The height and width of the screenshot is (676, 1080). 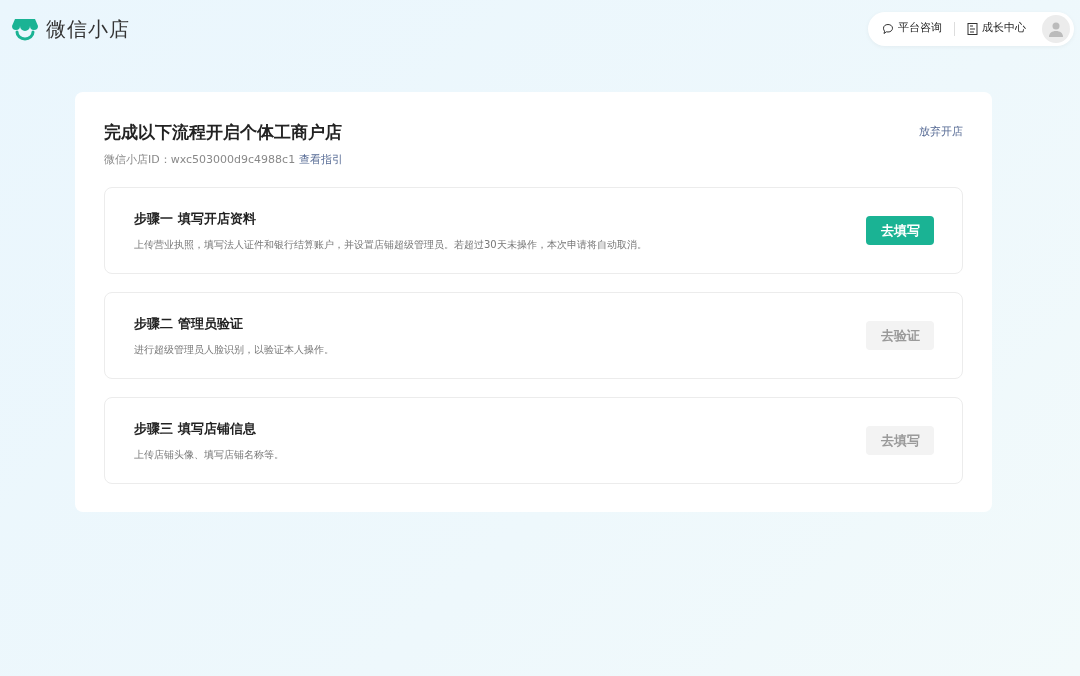 What do you see at coordinates (234, 349) in the screenshot?
I see `step-description: 进行超级管理员人脸识别，以验证本人操作。` at bounding box center [234, 349].